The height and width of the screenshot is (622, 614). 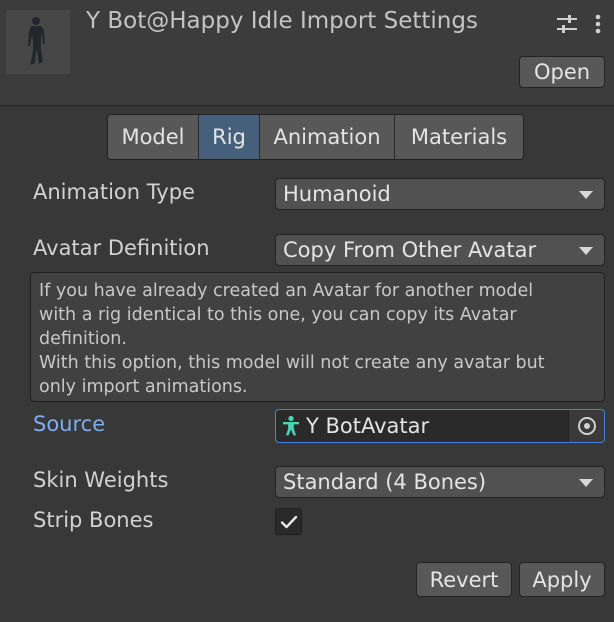 I want to click on animation-type-dropdown: Humanoid, so click(x=440, y=194).